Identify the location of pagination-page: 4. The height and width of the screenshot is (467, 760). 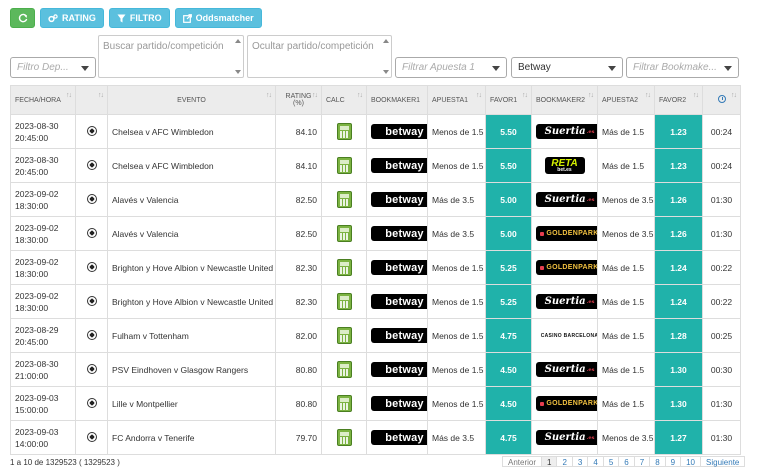
(595, 461).